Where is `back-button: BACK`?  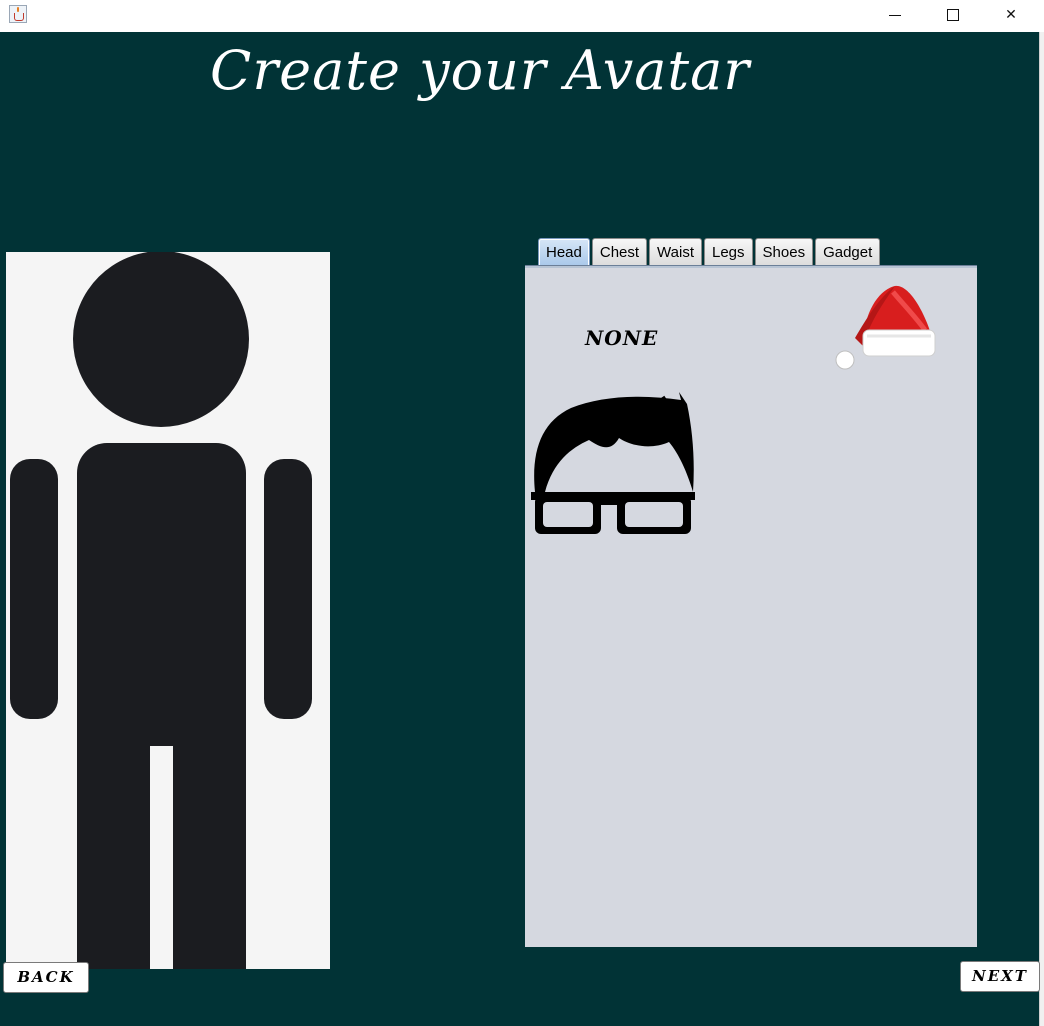
back-button: BACK is located at coordinates (46, 977).